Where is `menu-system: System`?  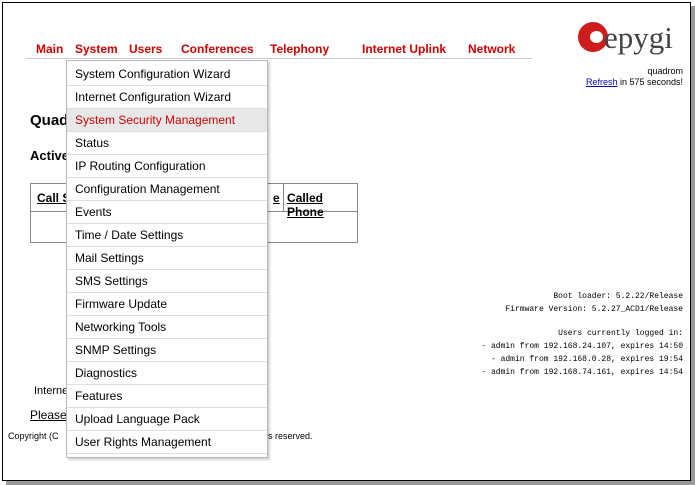
menu-system: System is located at coordinates (96, 49).